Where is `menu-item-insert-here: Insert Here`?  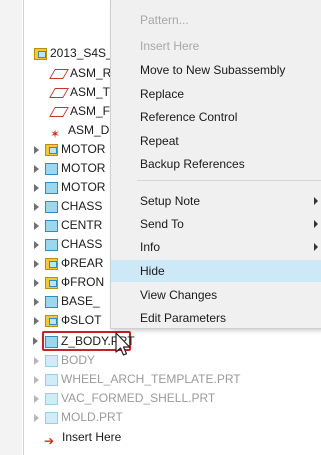 menu-item-insert-here: Insert Here is located at coordinates (216, 46).